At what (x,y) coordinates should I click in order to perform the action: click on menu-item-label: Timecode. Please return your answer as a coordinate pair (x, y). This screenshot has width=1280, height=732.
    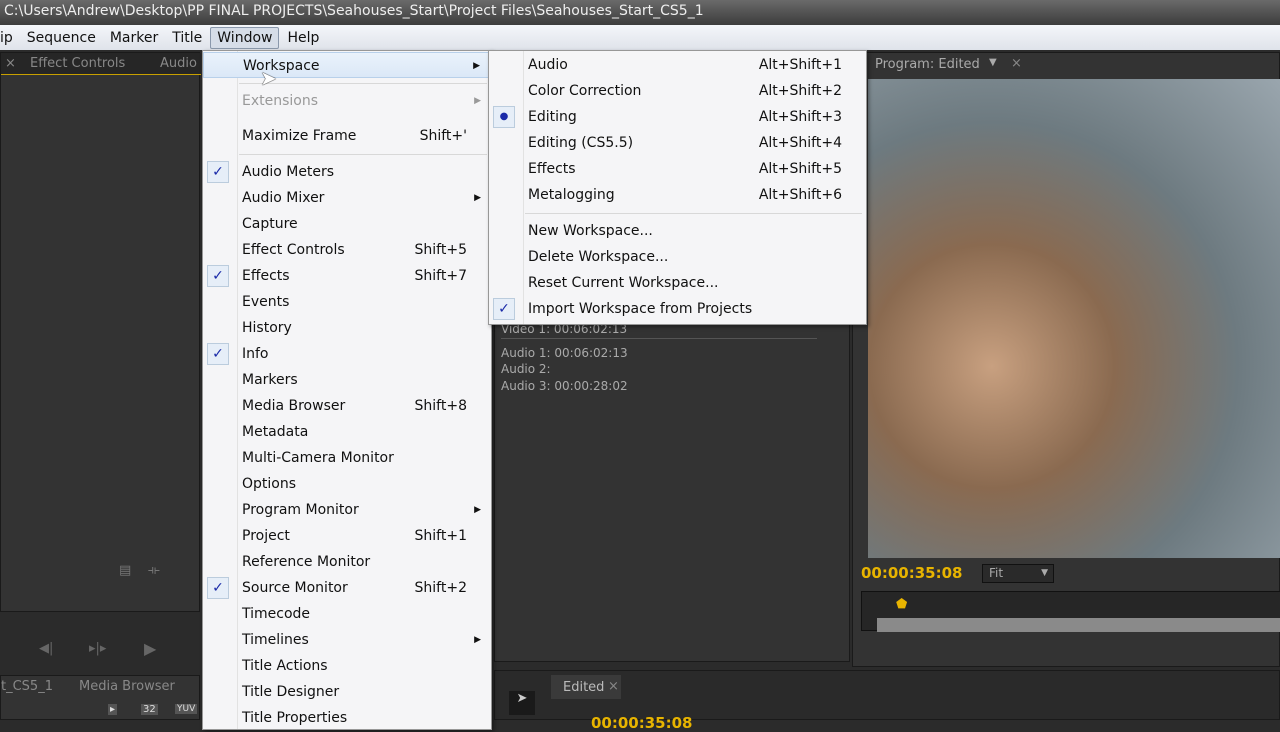
    Looking at the image, I should click on (276, 614).